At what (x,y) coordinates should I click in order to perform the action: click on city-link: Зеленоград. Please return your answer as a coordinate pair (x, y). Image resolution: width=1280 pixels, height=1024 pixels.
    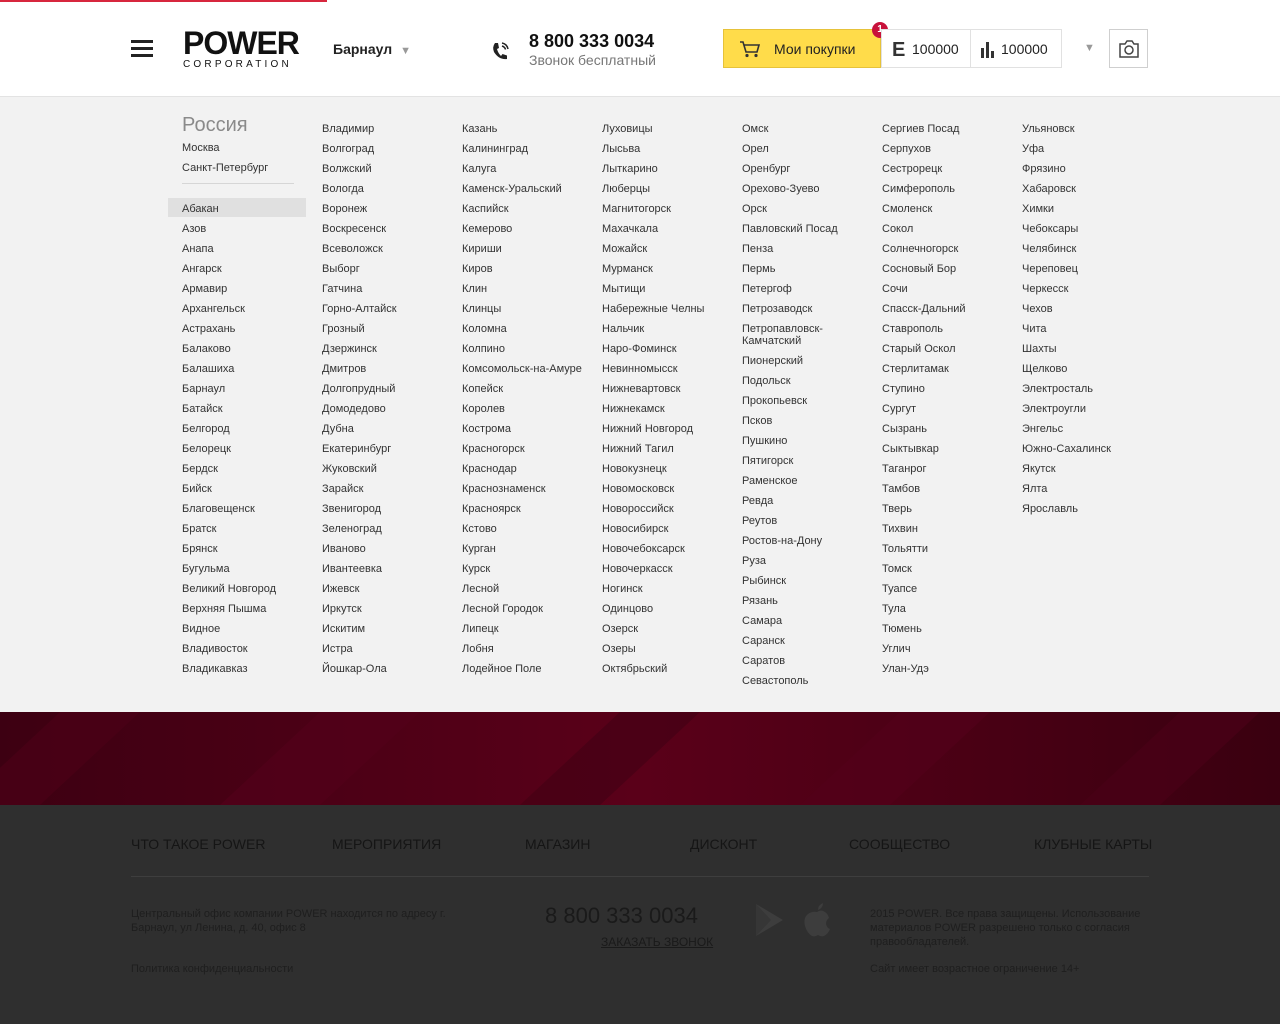
    Looking at the image, I should click on (352, 529).